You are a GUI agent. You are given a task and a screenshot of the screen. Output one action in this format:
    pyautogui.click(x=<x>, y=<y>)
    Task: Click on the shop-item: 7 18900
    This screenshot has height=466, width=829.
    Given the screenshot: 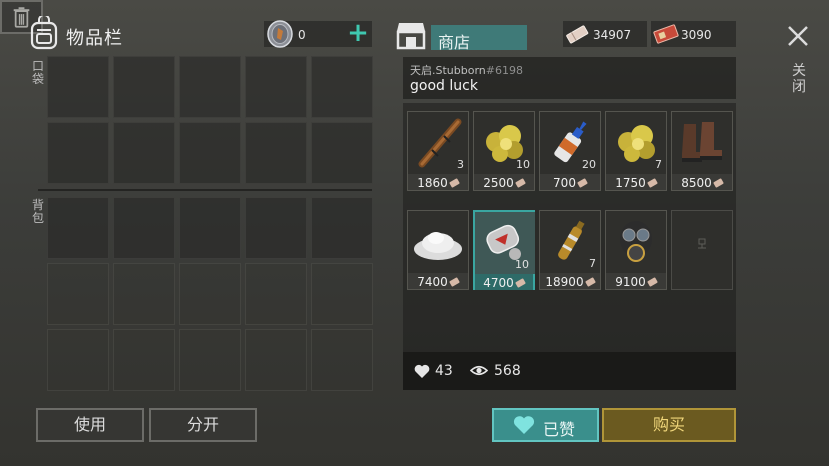 What is the action you would take?
    pyautogui.click(x=570, y=250)
    